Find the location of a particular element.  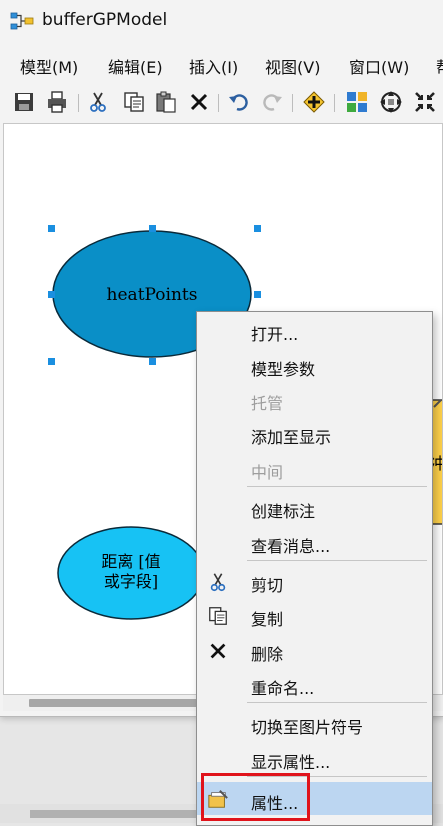

fixed-zoom-out-icon is located at coordinates (425, 102).